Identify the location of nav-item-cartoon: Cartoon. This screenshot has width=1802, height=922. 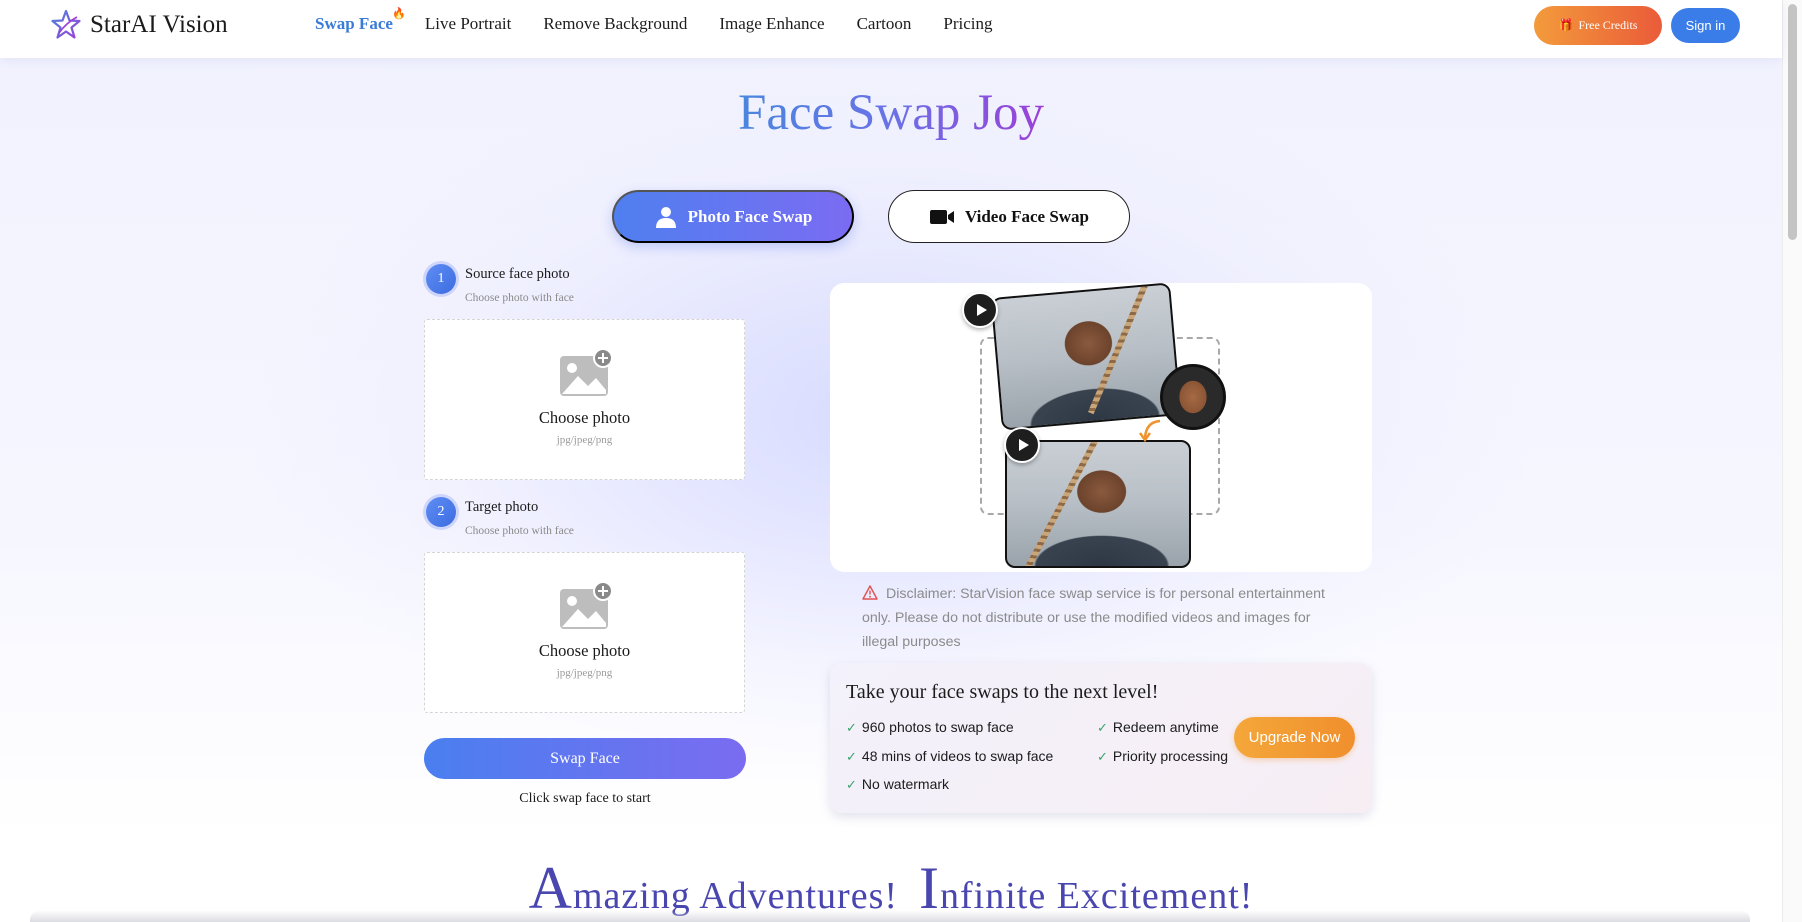
(884, 24).